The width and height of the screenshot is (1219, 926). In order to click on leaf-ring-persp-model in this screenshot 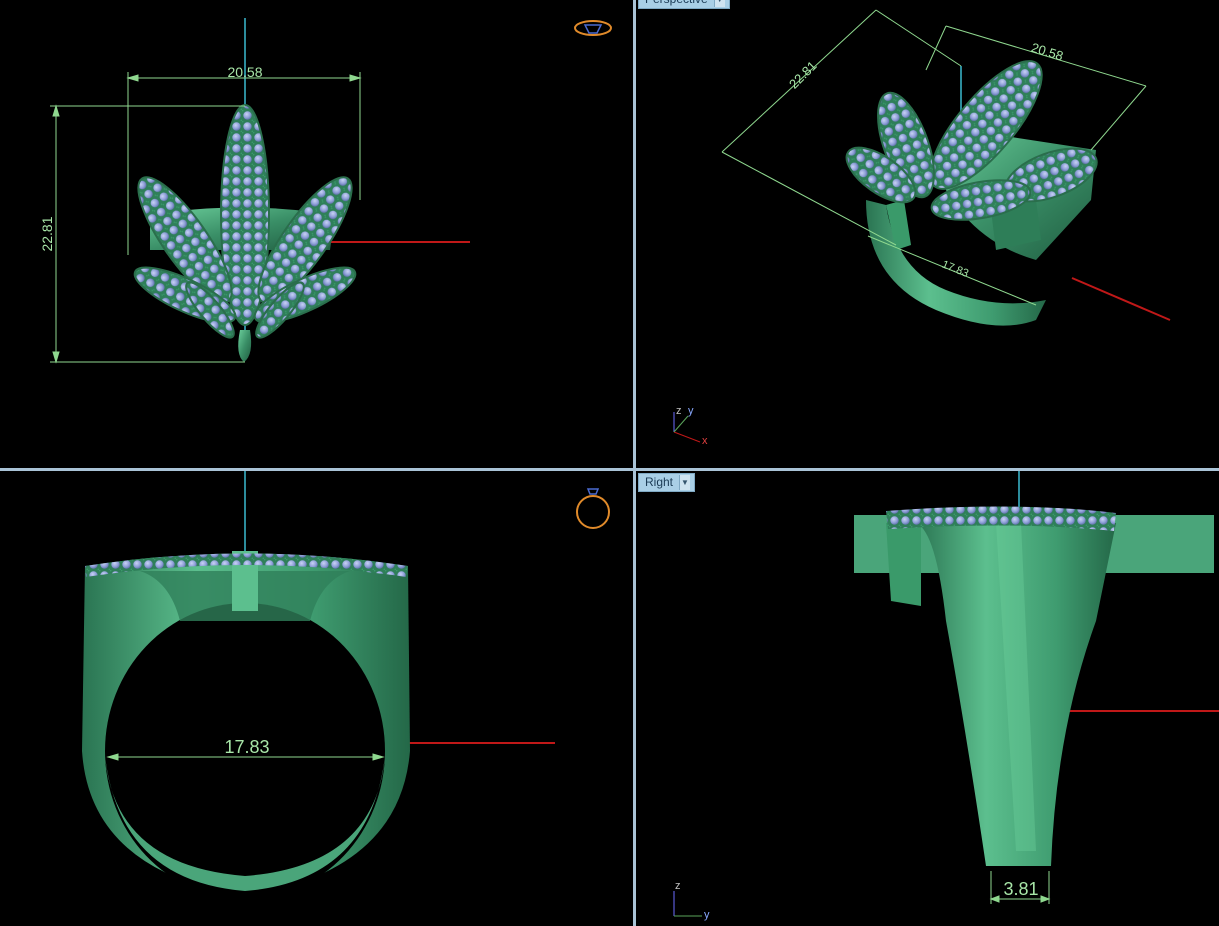, I will do `click(971, 186)`.